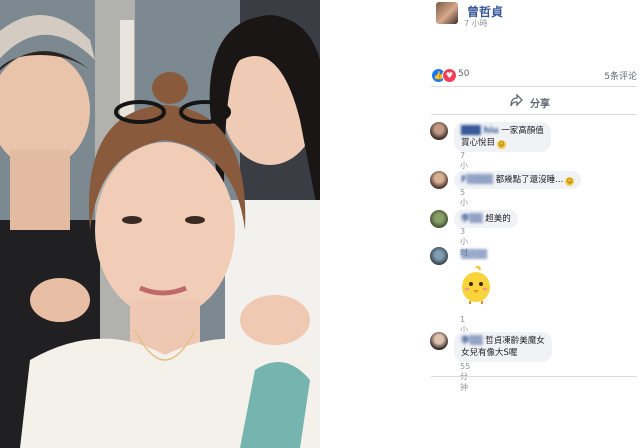 Image resolution: width=640 pixels, height=448 pixels. I want to click on commenter-name: ▒▒▒▒, so click(474, 255).